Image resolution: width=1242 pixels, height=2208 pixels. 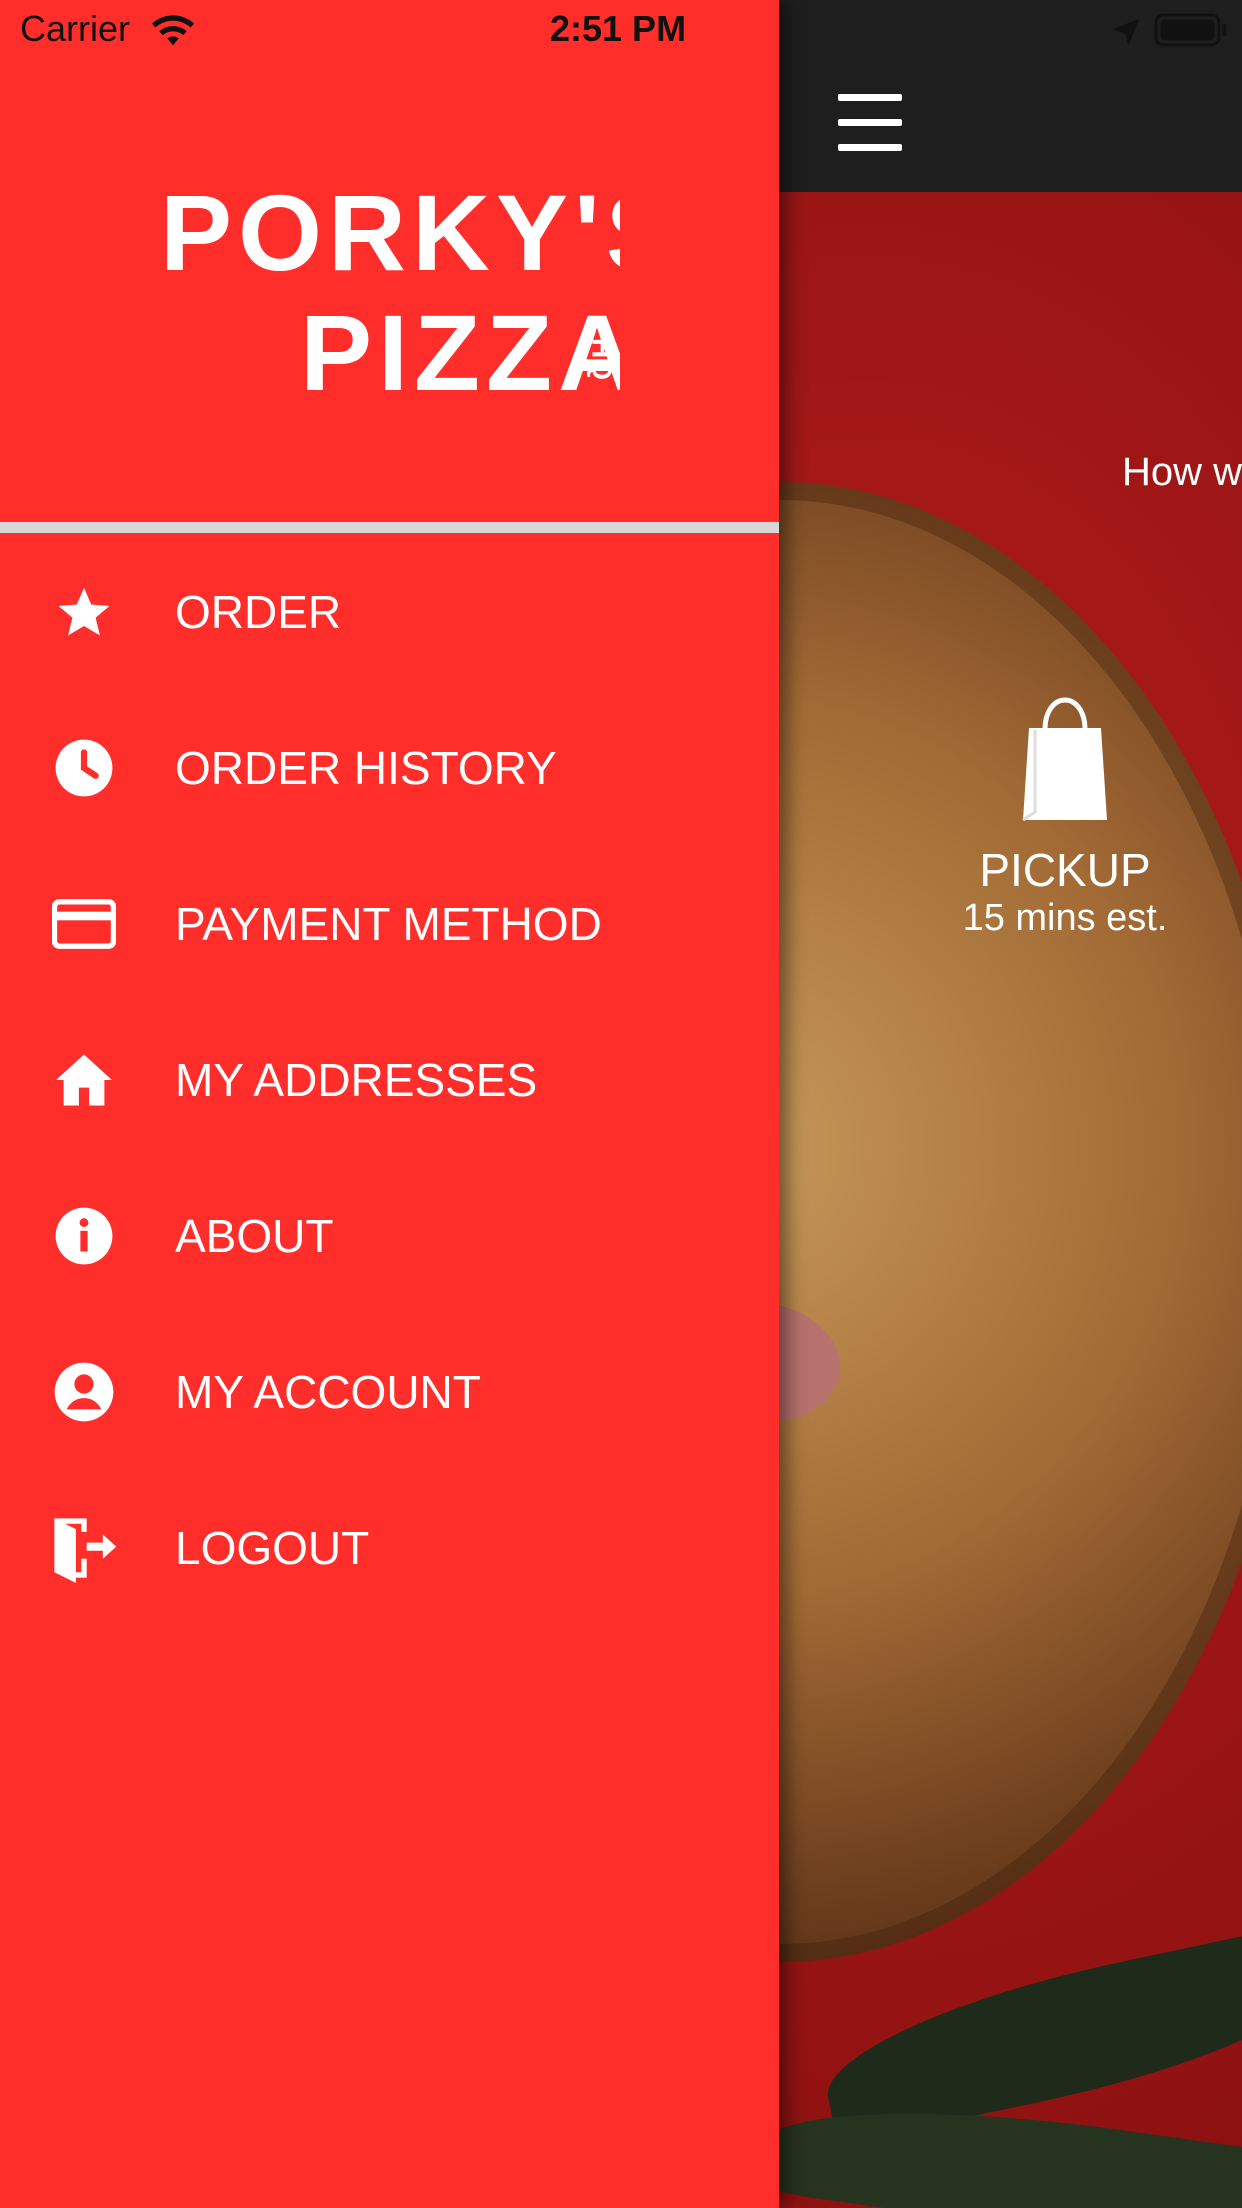 What do you see at coordinates (1065, 918) in the screenshot?
I see `pickup-estimate: 15 mins est.` at bounding box center [1065, 918].